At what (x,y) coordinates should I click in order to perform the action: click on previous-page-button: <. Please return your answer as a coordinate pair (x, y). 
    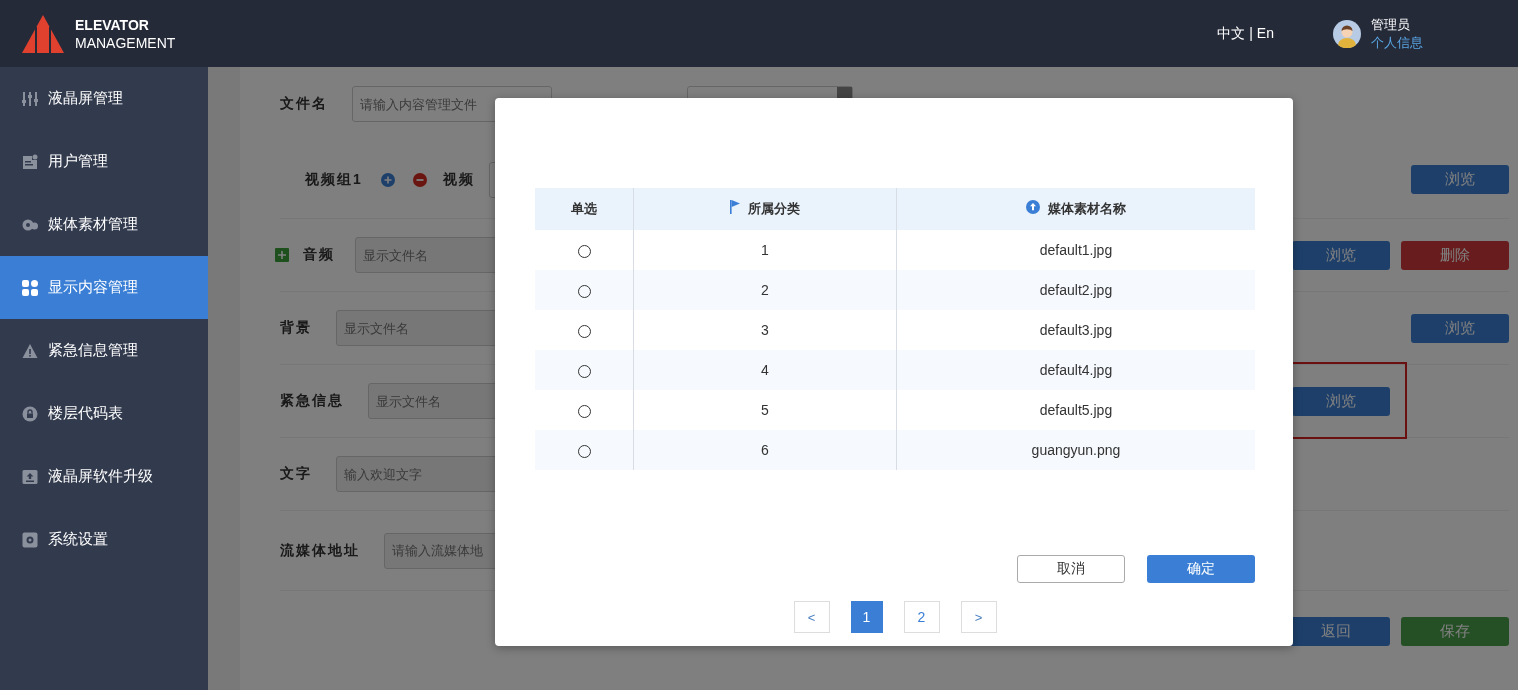
    Looking at the image, I should click on (811, 617).